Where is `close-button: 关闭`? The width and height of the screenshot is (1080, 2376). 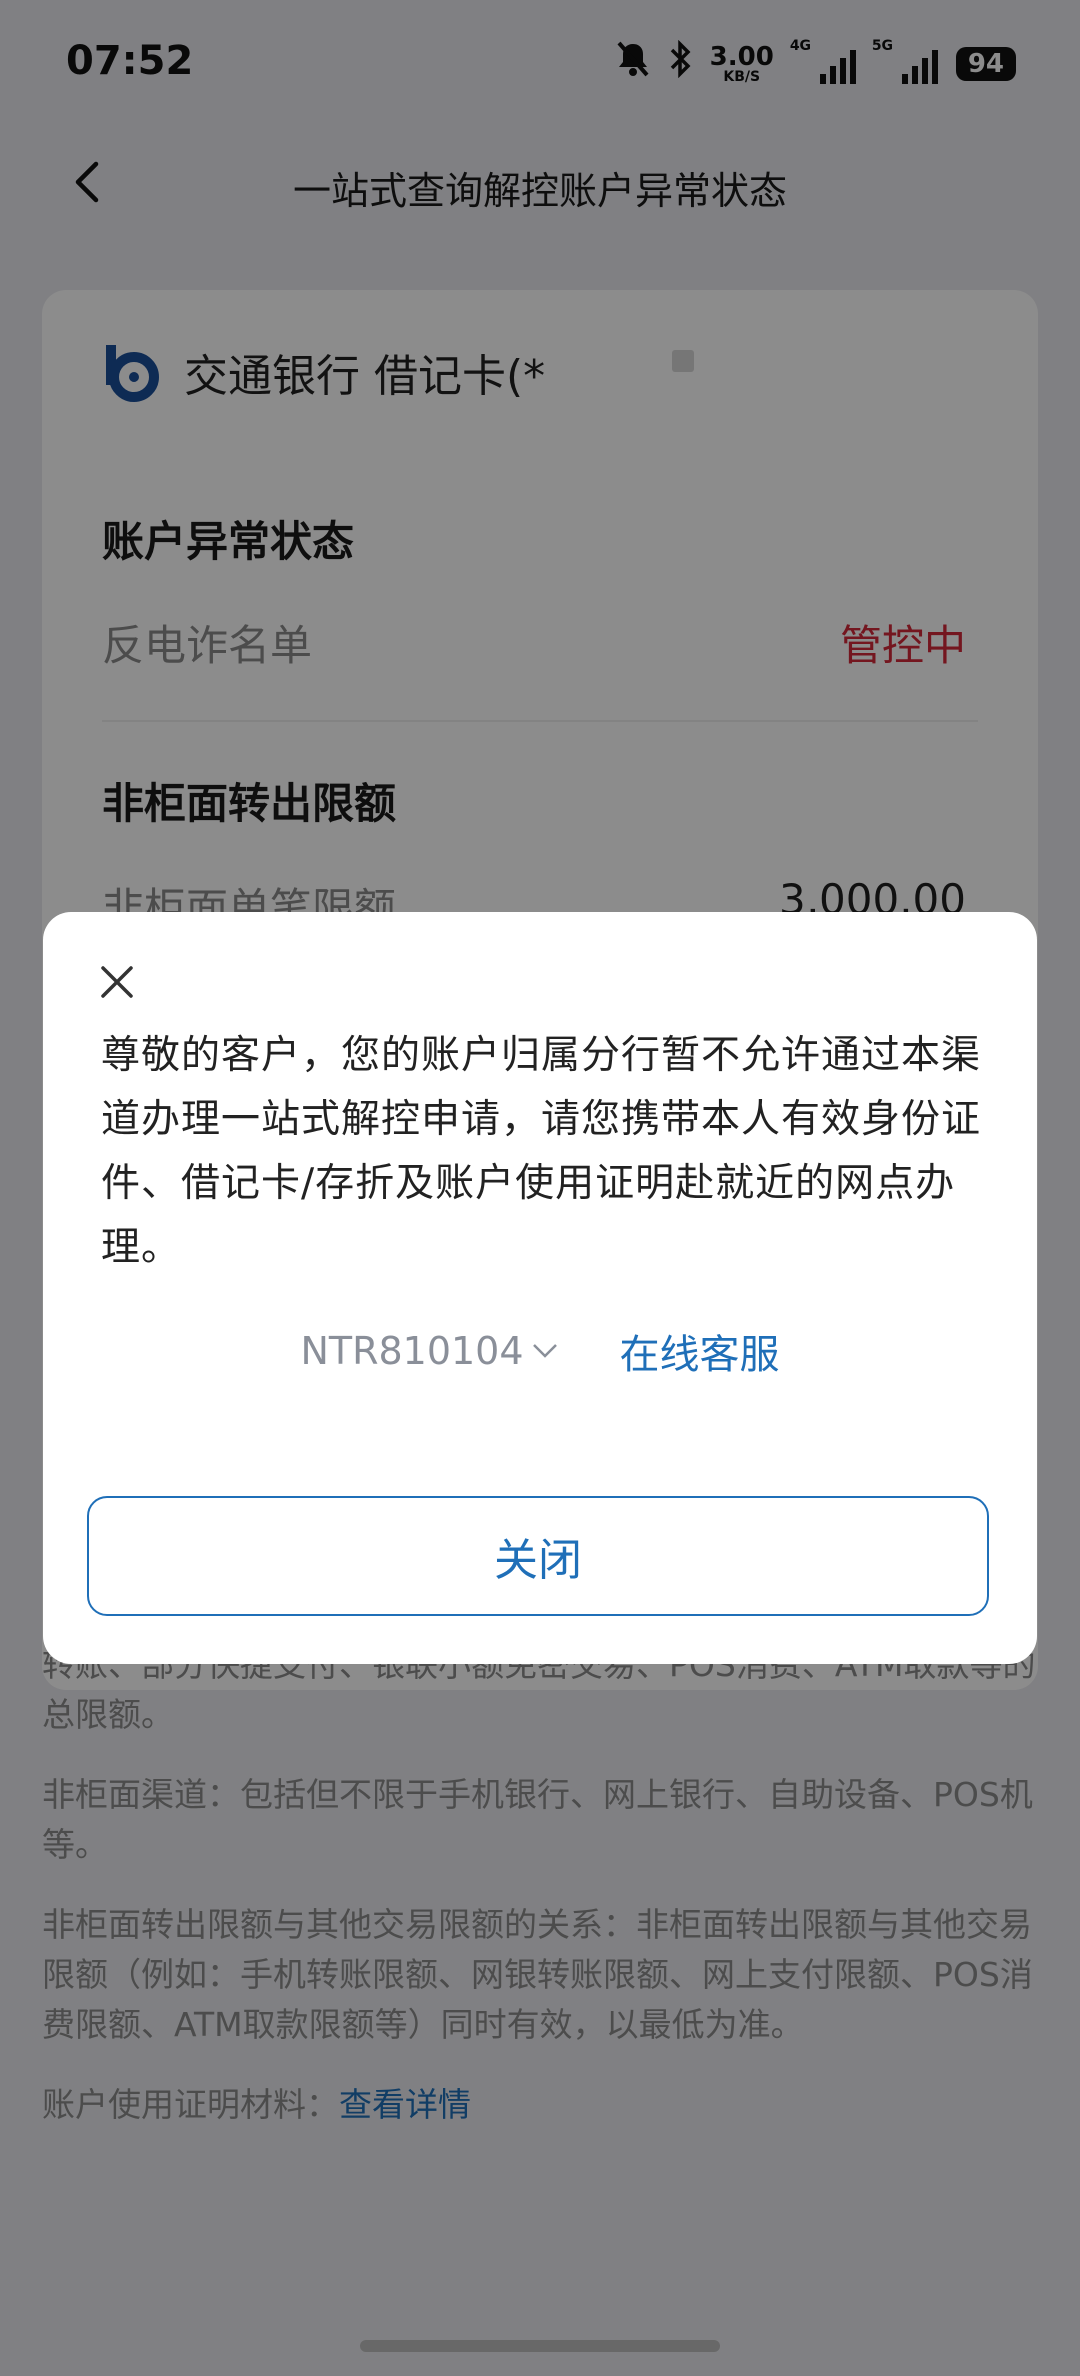
close-button: 关闭 is located at coordinates (538, 1556).